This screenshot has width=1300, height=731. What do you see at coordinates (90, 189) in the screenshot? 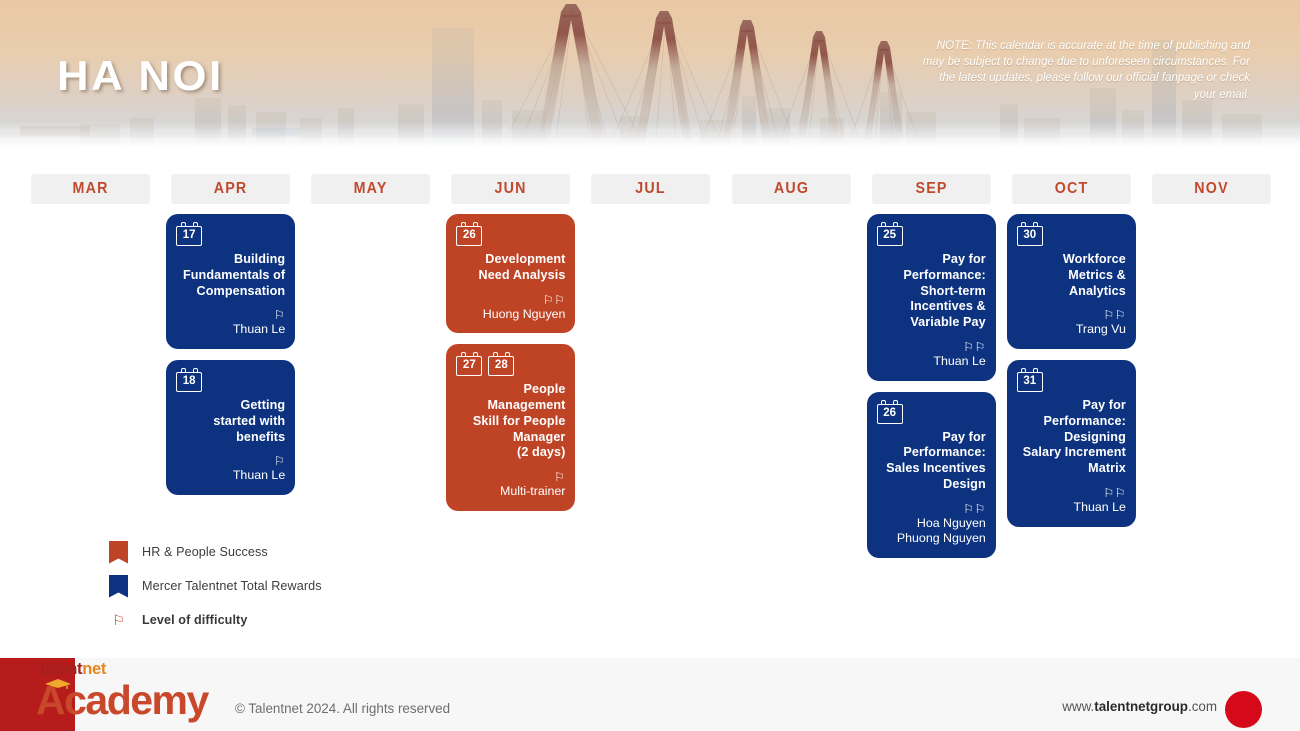
I see `month-pill-mar: MAR` at bounding box center [90, 189].